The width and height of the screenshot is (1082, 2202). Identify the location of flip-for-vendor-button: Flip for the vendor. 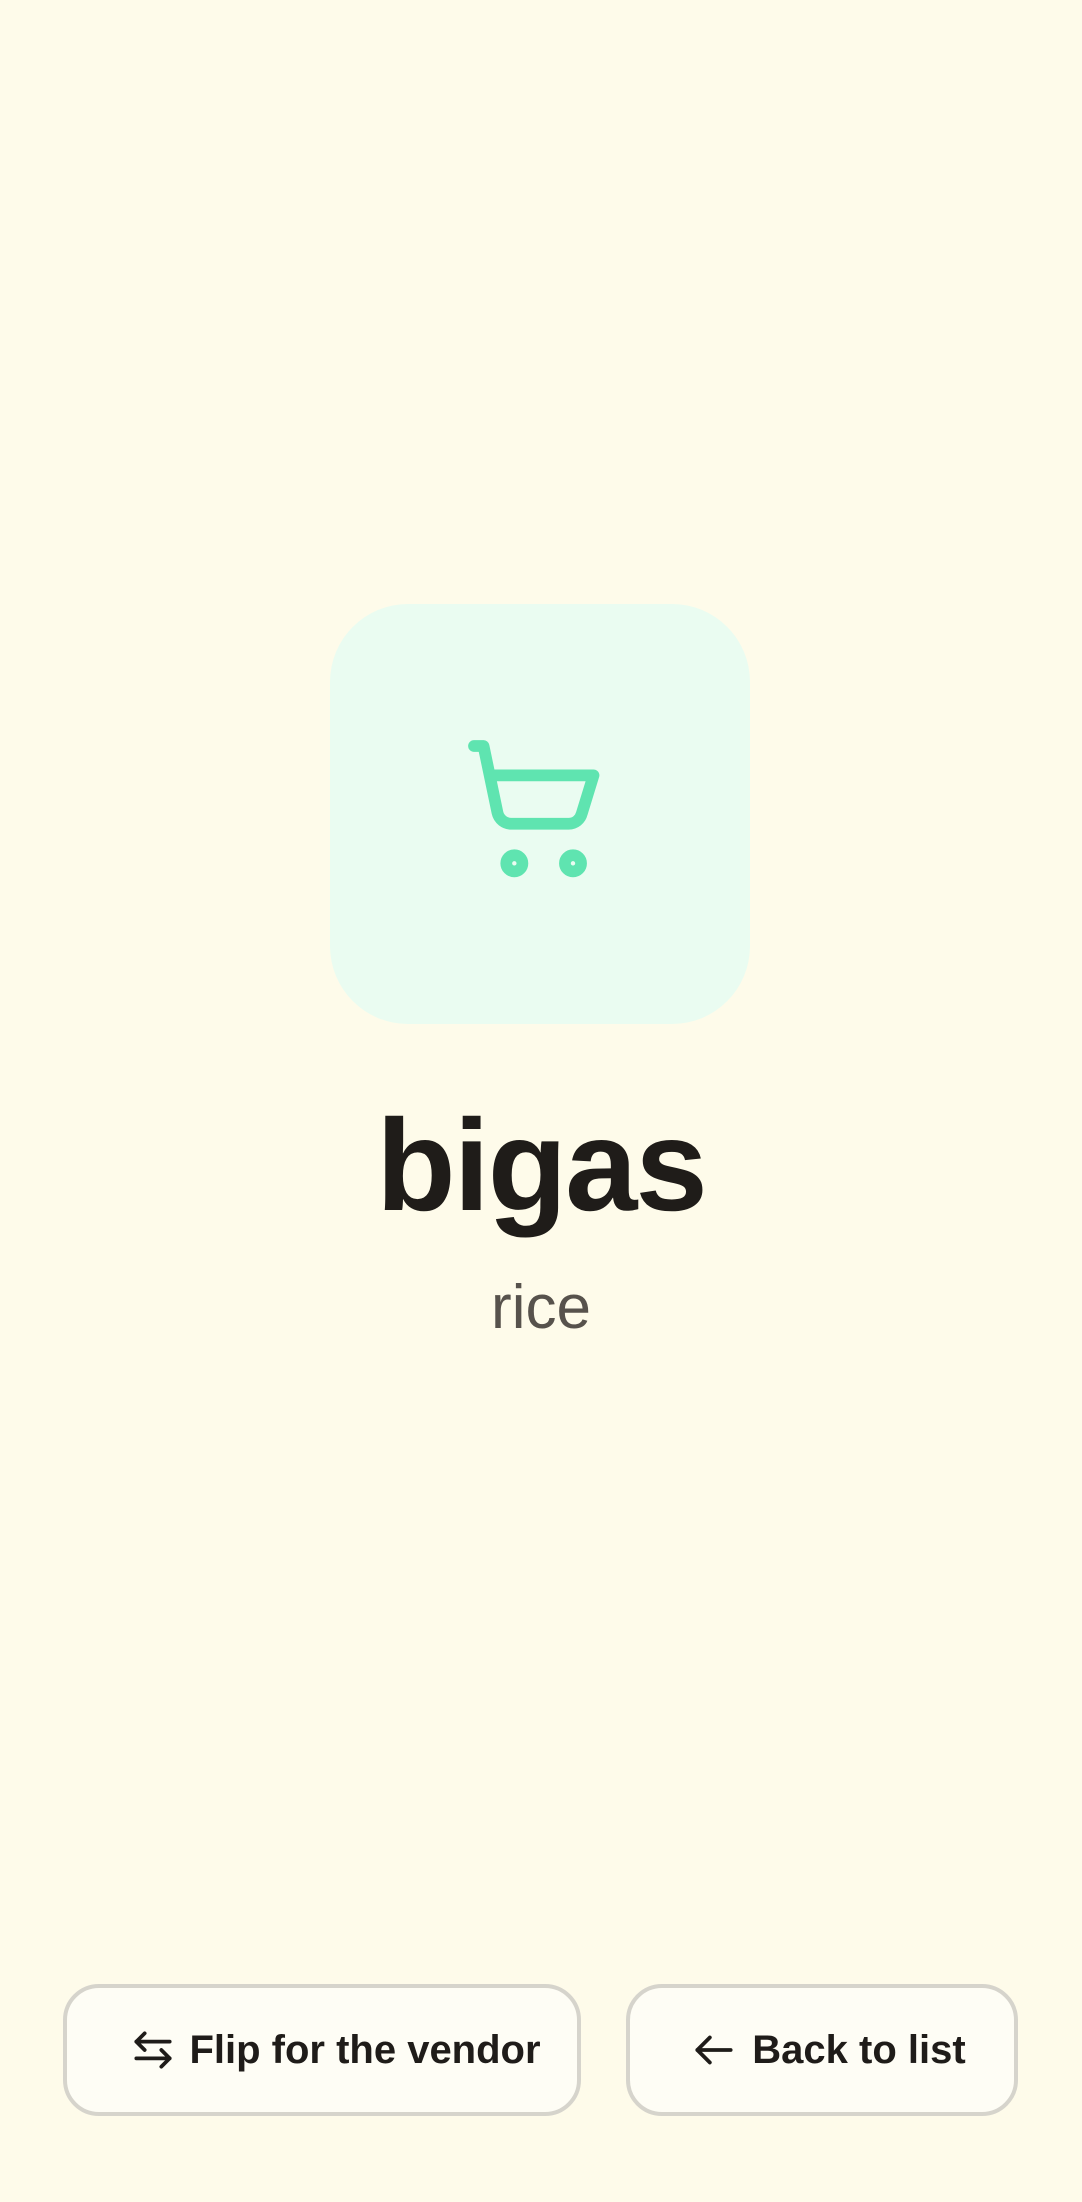
(322, 2050).